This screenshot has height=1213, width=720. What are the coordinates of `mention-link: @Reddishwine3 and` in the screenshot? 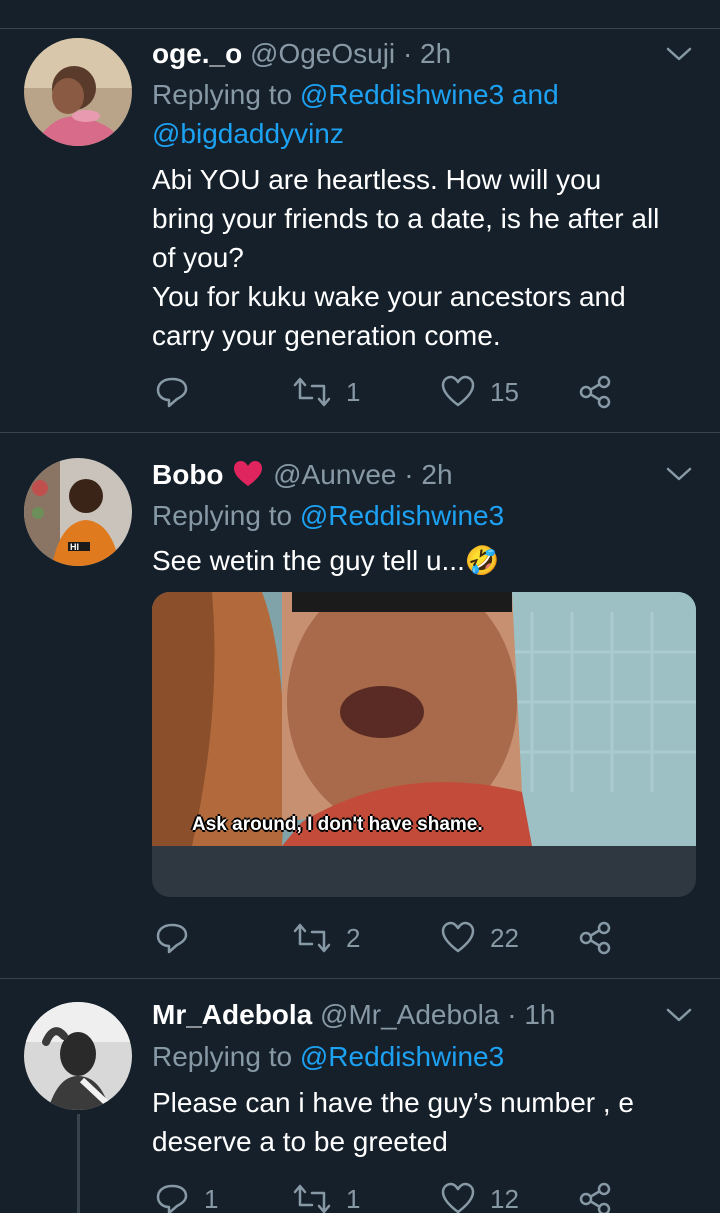 It's located at (429, 94).